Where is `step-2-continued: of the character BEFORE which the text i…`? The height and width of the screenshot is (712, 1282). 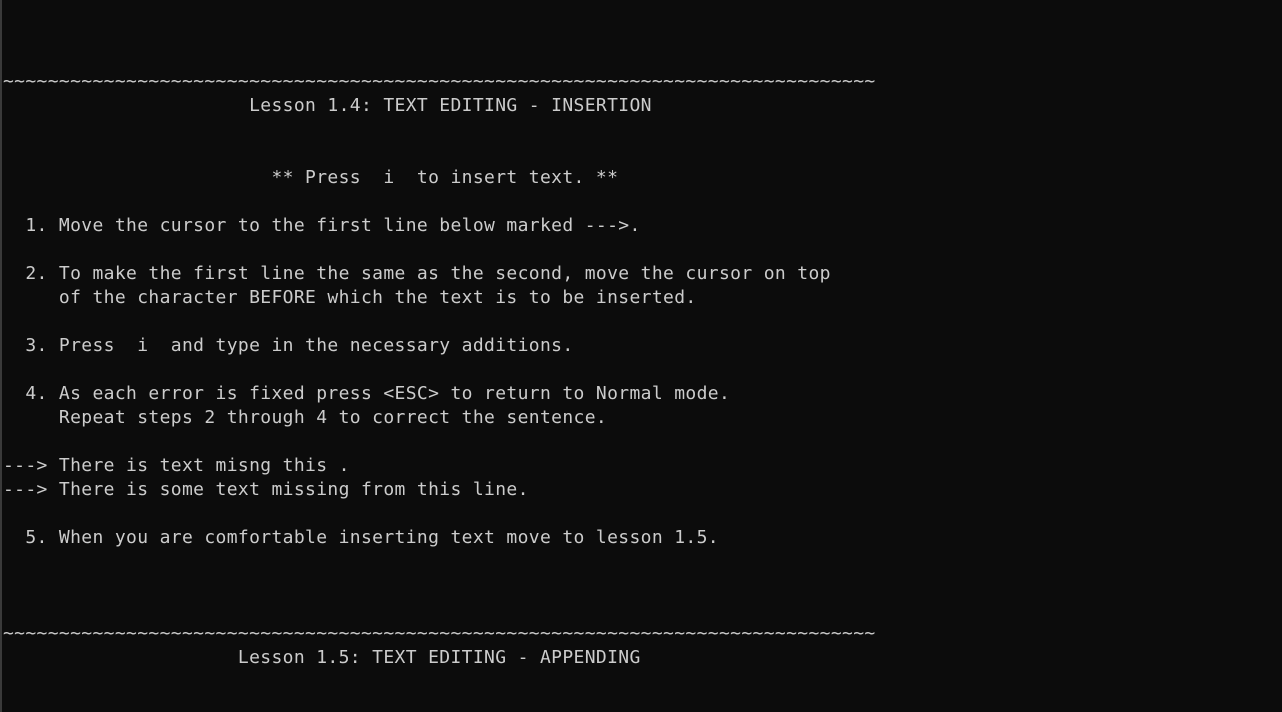
step-2-continued: of the character BEFORE which the text i… is located at coordinates (350, 297).